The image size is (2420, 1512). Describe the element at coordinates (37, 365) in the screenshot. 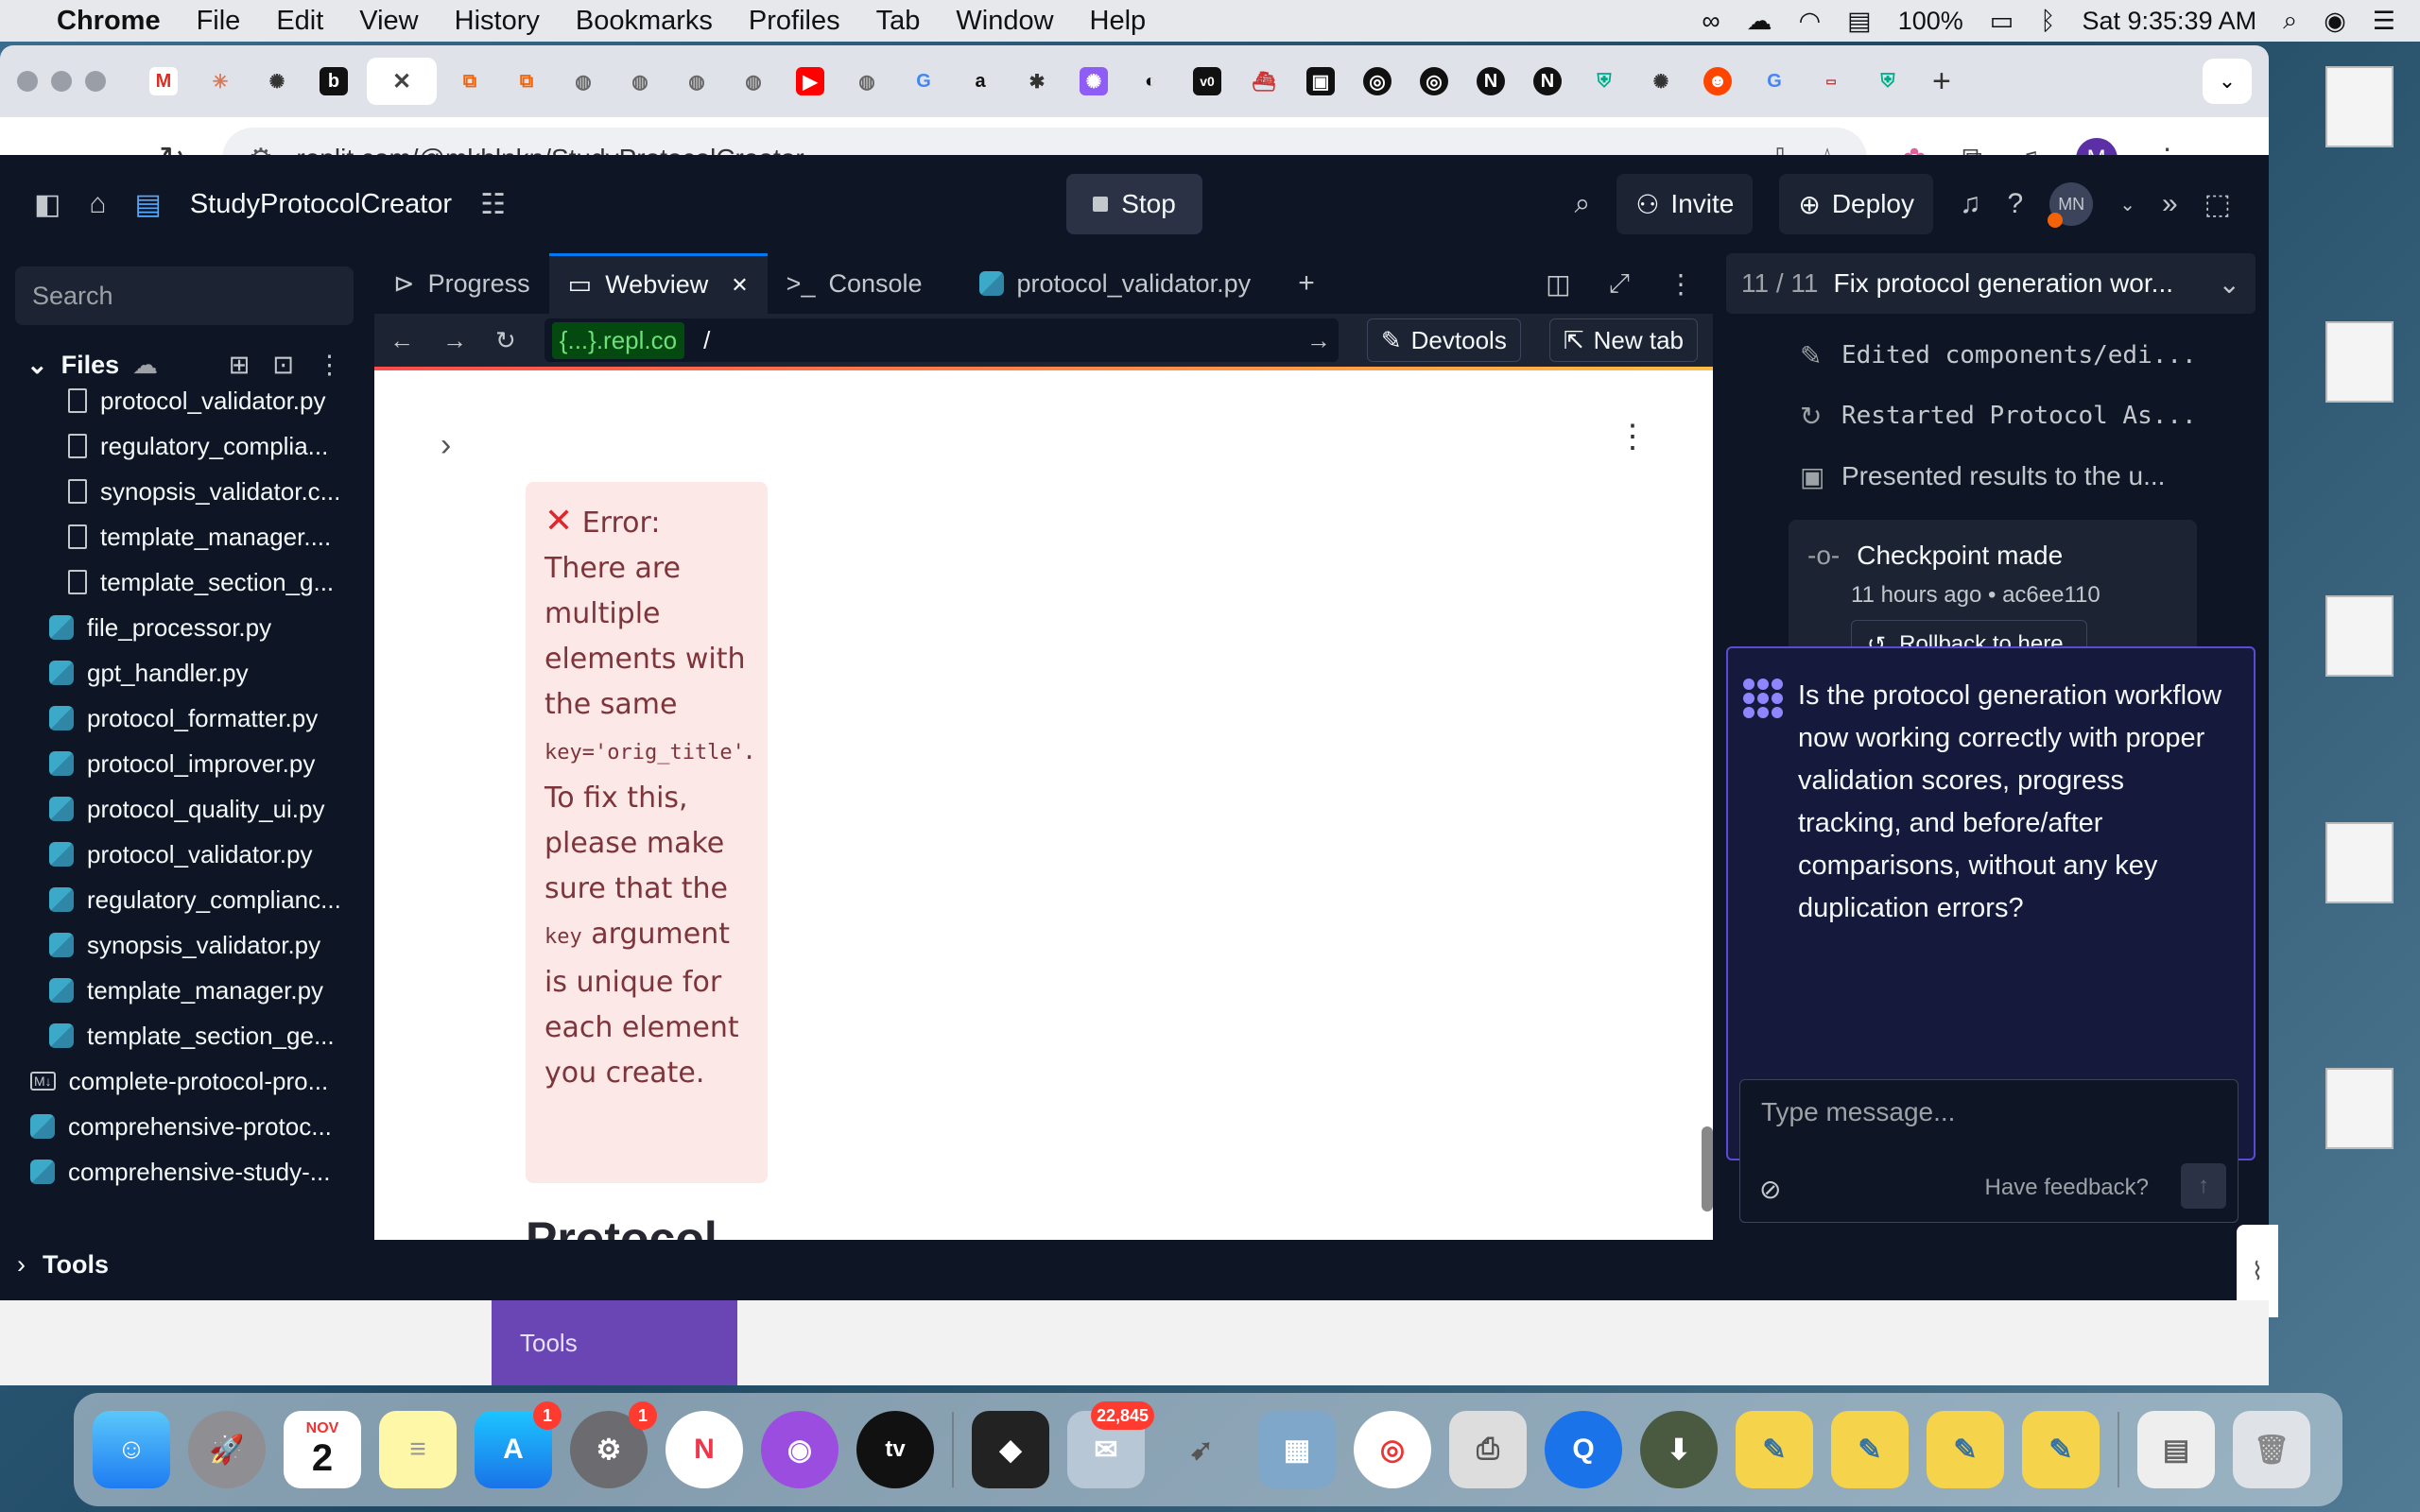

I see `chevron-down-icon: ⌄` at that location.